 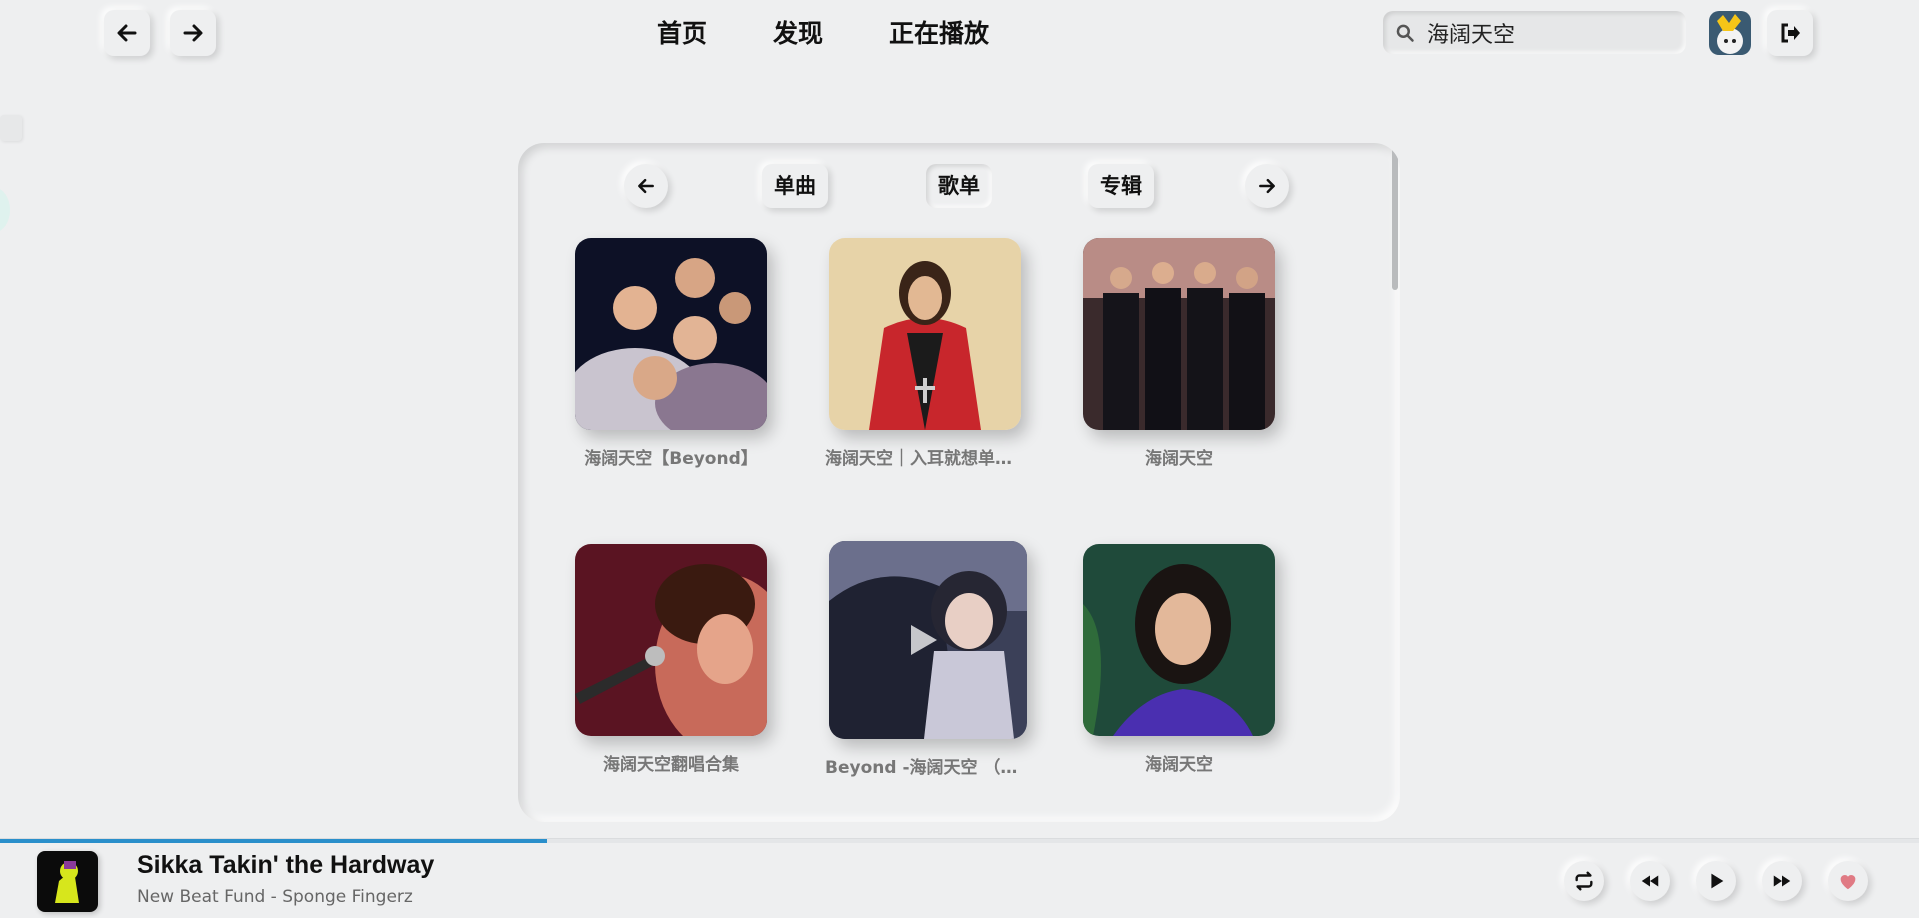 What do you see at coordinates (939, 34) in the screenshot?
I see `nav-now-playing: 正在播放` at bounding box center [939, 34].